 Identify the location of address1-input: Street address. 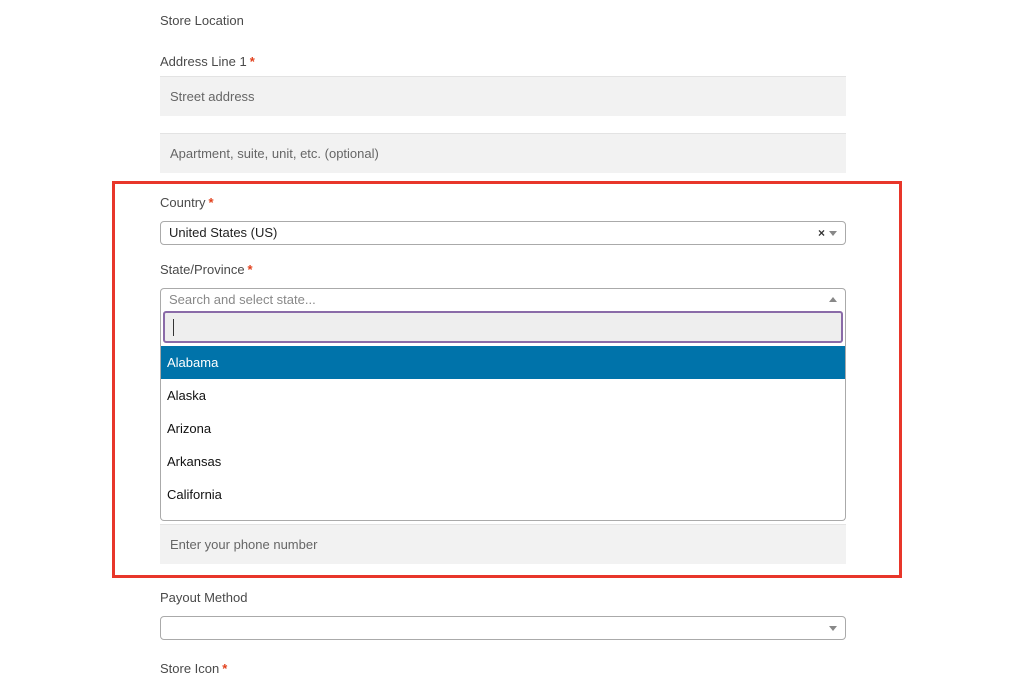
(503, 96).